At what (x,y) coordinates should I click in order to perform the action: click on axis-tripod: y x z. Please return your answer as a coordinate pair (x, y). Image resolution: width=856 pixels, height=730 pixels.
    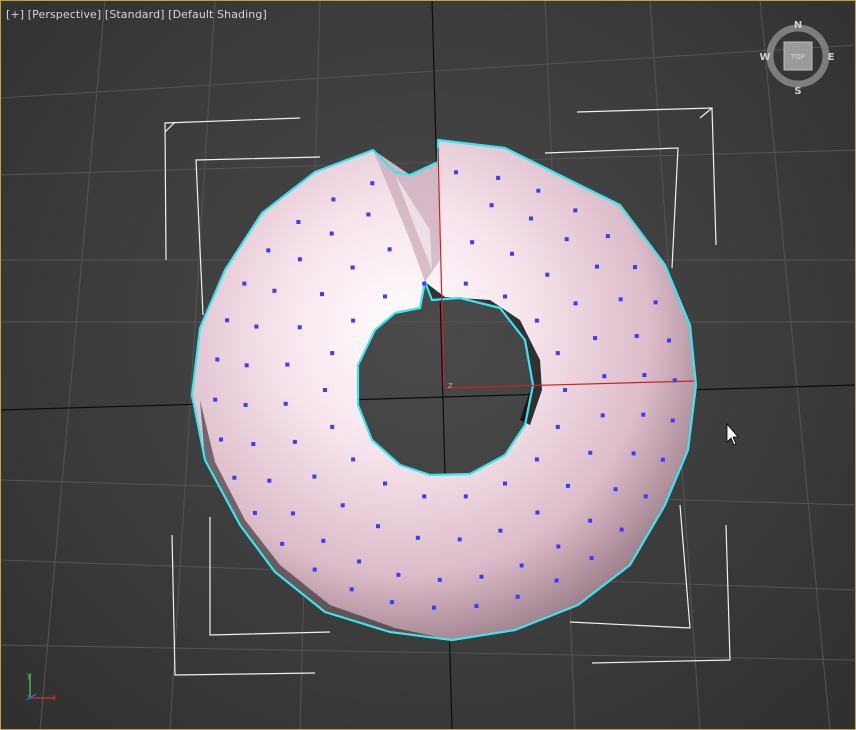
    Looking at the image, I should click on (41, 686).